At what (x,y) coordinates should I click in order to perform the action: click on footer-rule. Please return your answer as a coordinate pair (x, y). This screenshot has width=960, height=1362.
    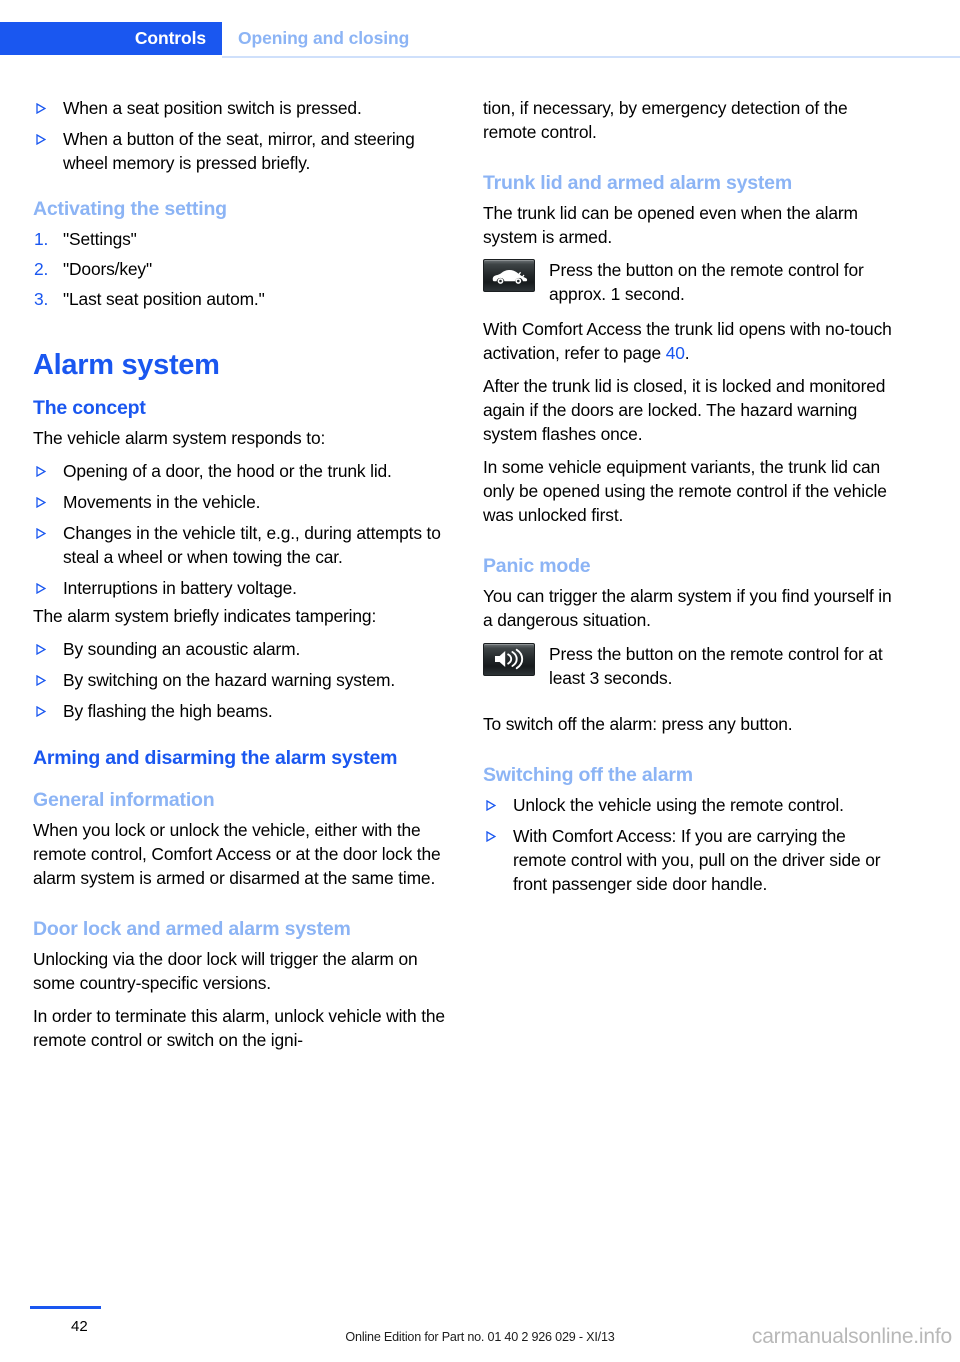
    Looking at the image, I should click on (65, 1307).